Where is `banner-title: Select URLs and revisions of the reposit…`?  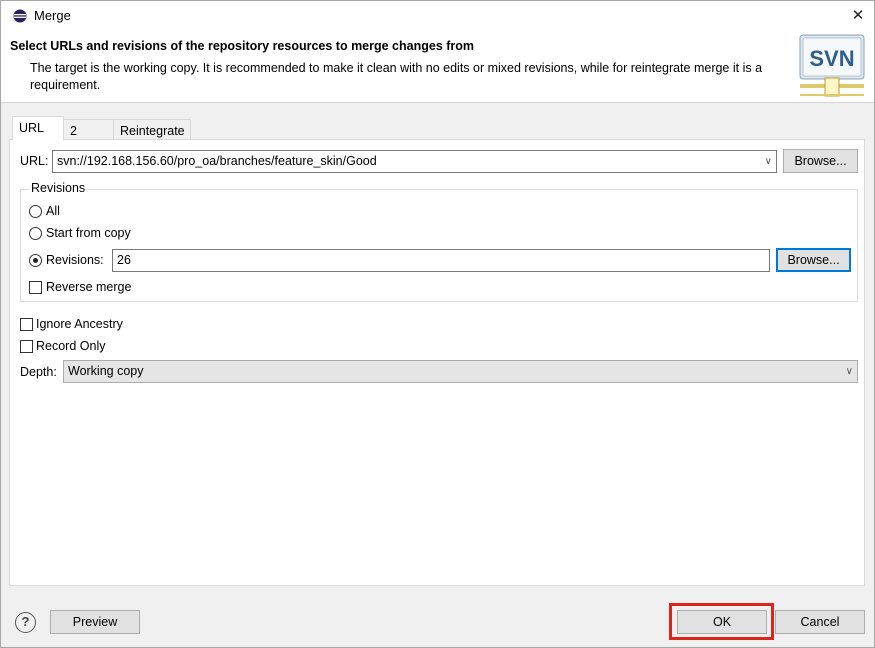
banner-title: Select URLs and revisions of the reposit… is located at coordinates (242, 46).